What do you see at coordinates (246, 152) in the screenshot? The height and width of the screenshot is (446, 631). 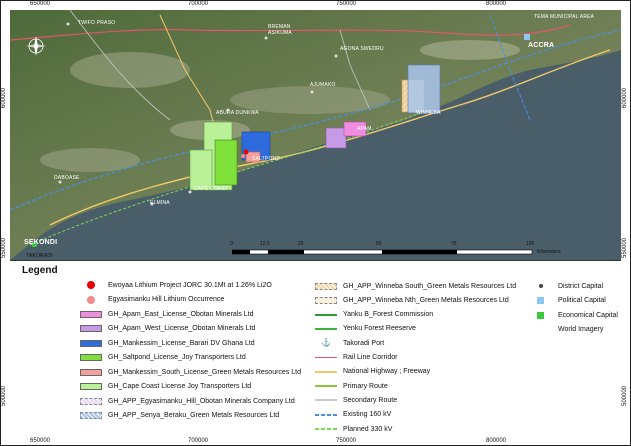 I see `ewoyaa-project-point` at bounding box center [246, 152].